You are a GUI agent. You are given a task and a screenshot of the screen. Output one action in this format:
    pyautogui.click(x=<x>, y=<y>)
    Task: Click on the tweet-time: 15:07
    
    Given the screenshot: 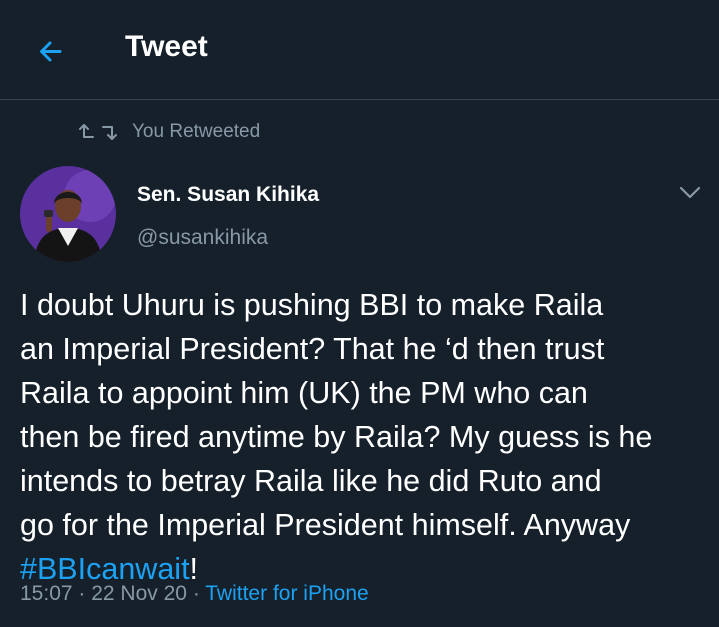 What is the action you would take?
    pyautogui.click(x=46, y=593)
    